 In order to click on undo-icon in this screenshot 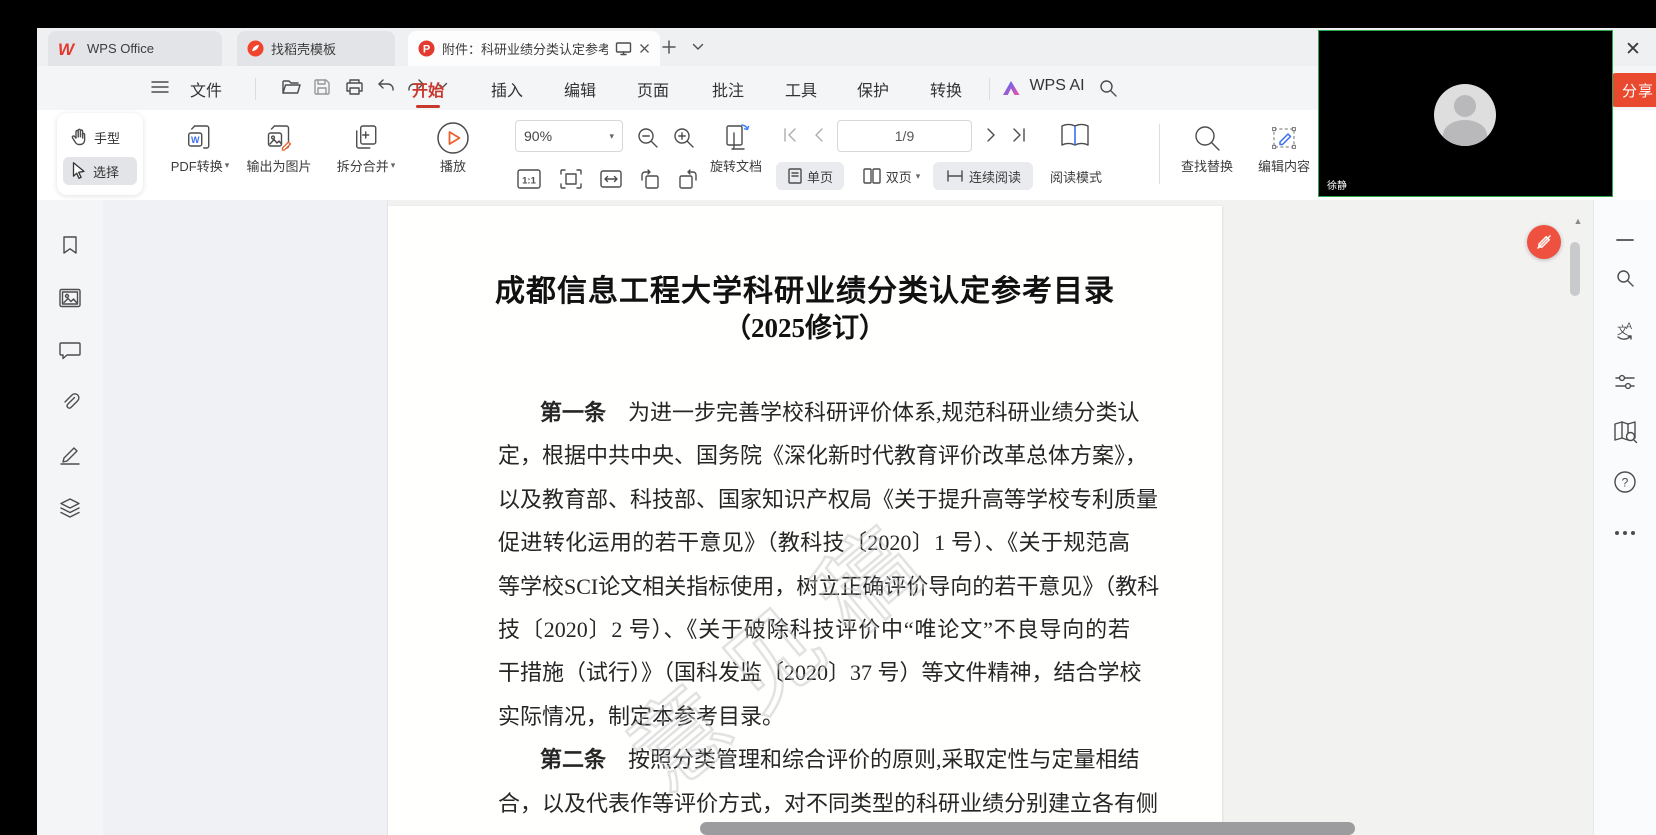, I will do `click(387, 89)`.